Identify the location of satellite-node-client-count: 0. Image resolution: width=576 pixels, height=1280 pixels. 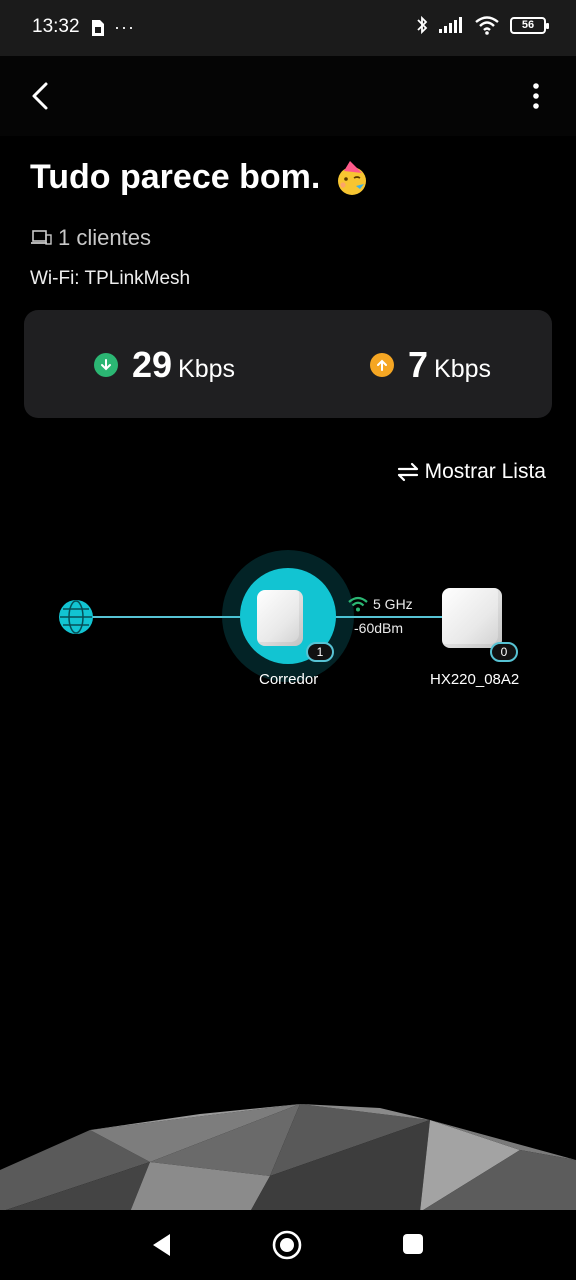
(504, 652).